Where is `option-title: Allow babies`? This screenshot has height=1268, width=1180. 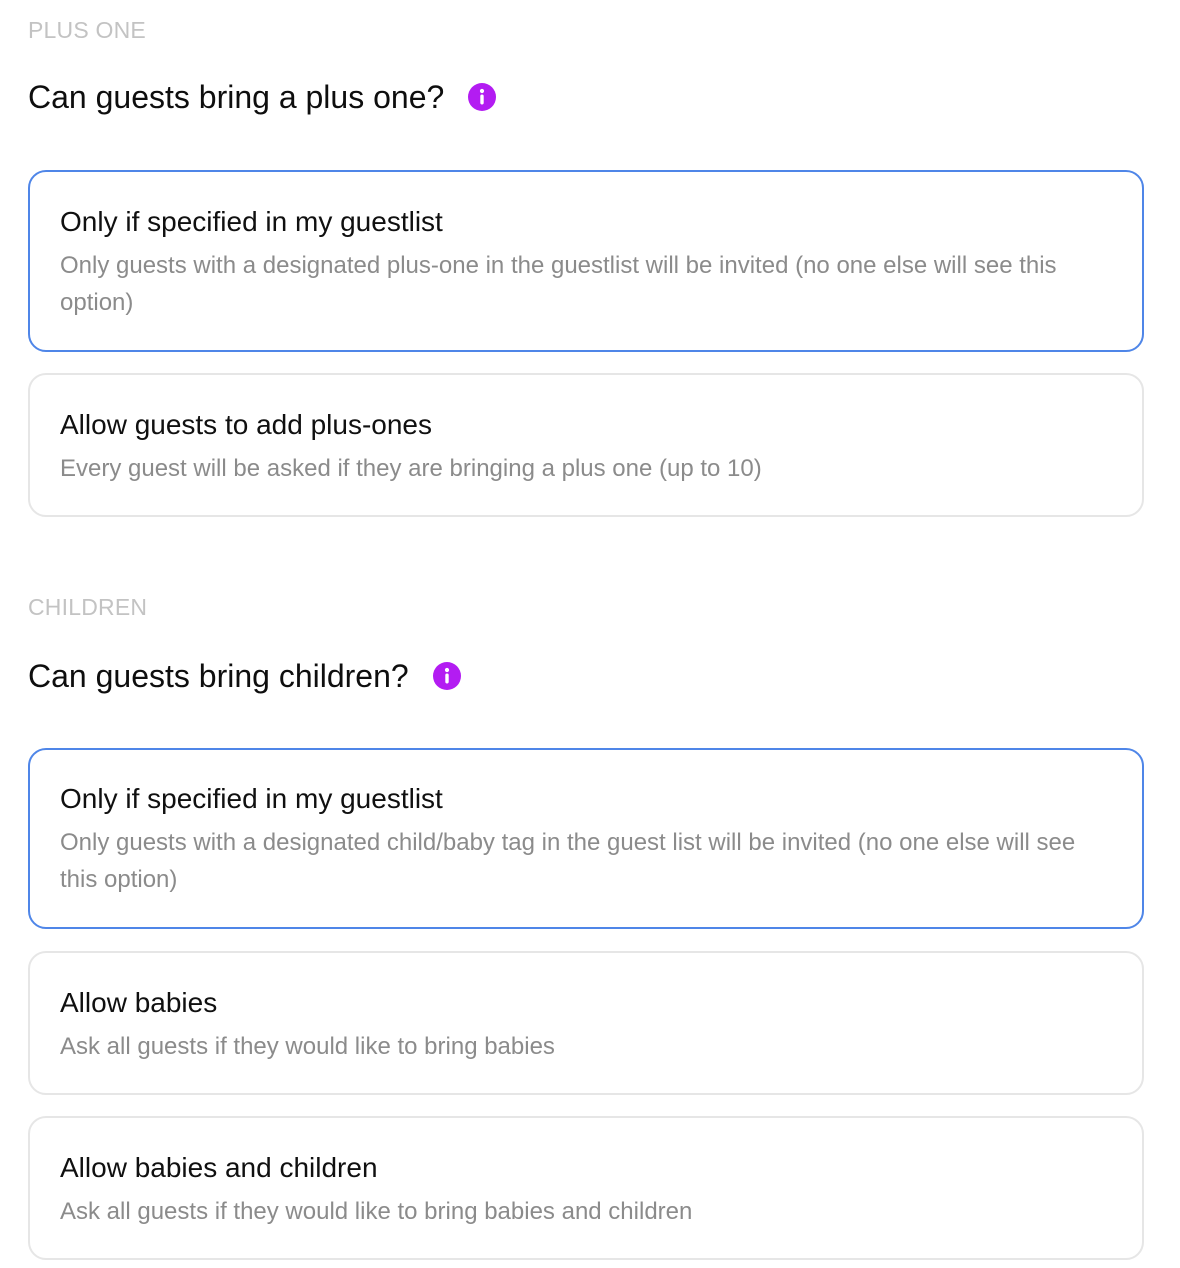
option-title: Allow babies is located at coordinates (139, 1002).